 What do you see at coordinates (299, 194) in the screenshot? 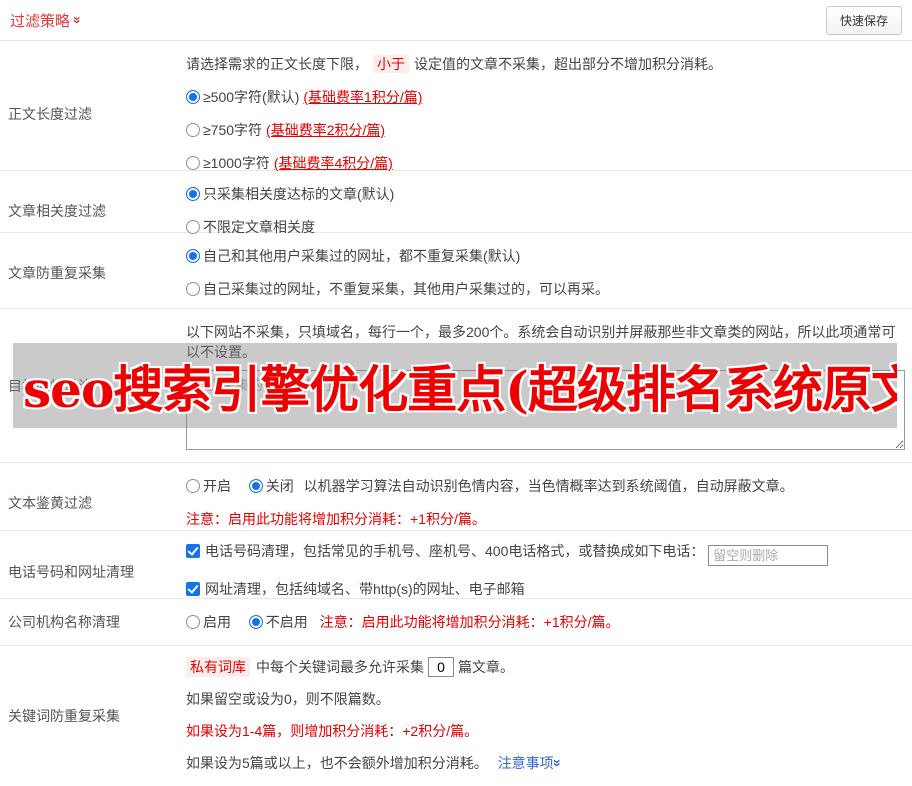
I see `option-label: 只采集相关度达标的文章(默认)` at bounding box center [299, 194].